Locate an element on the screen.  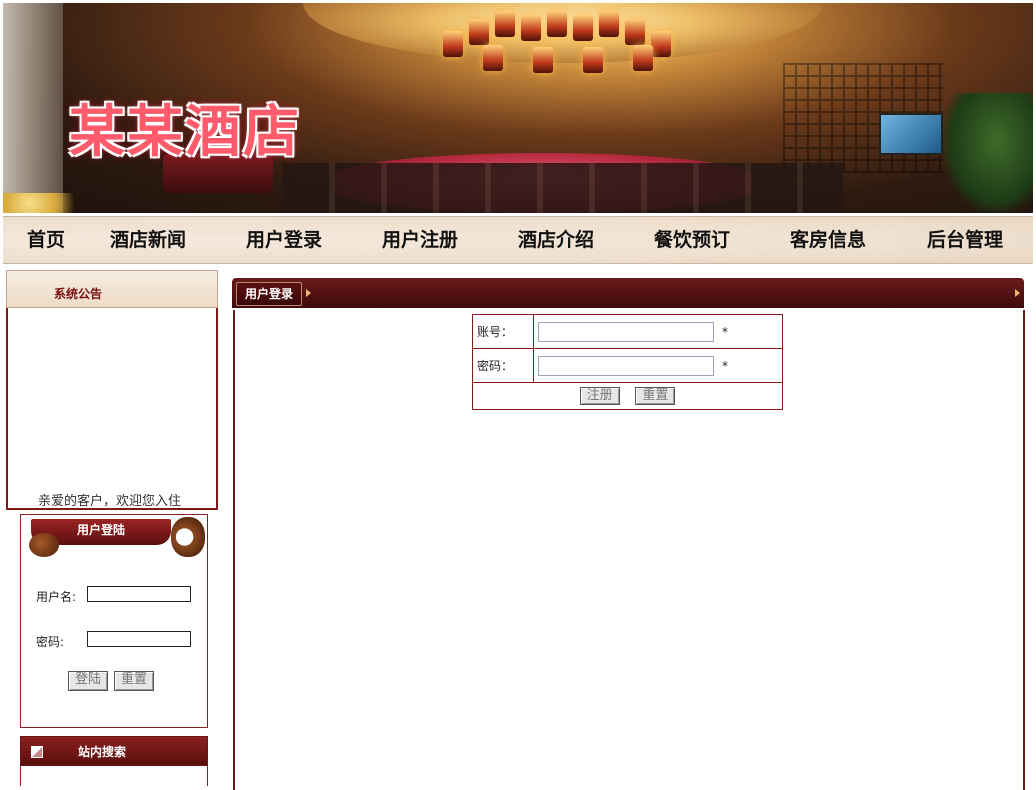
main-tab-title: 用户登录 is located at coordinates (269, 294).